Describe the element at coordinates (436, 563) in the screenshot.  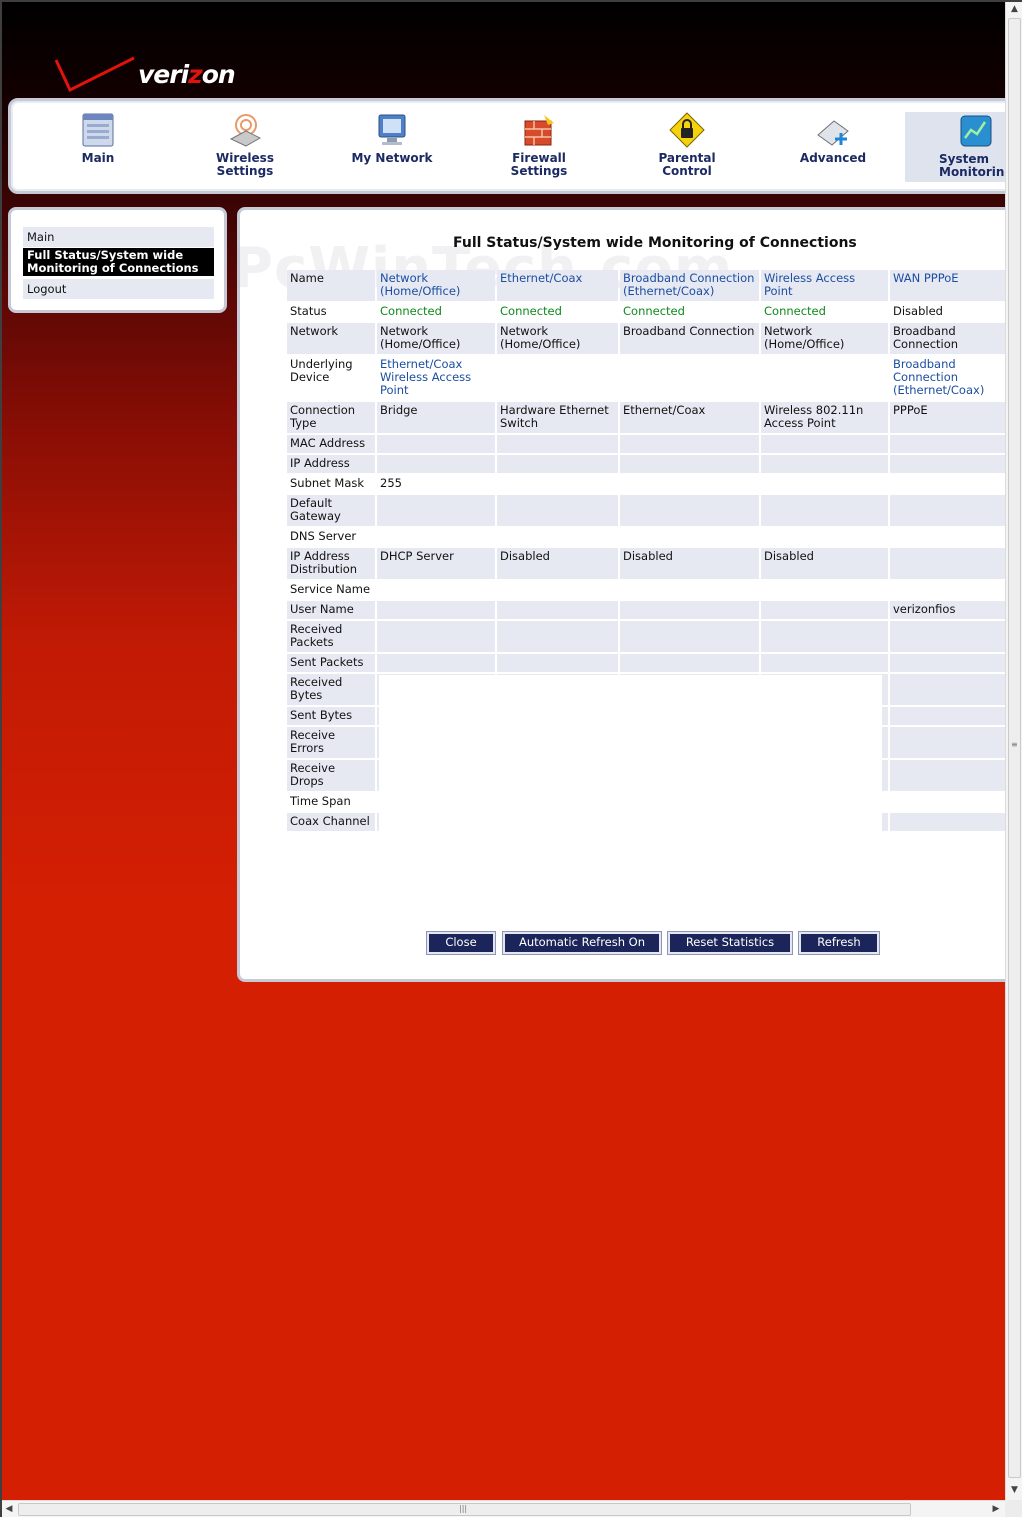
I see `table-cell: DHCP Server` at that location.